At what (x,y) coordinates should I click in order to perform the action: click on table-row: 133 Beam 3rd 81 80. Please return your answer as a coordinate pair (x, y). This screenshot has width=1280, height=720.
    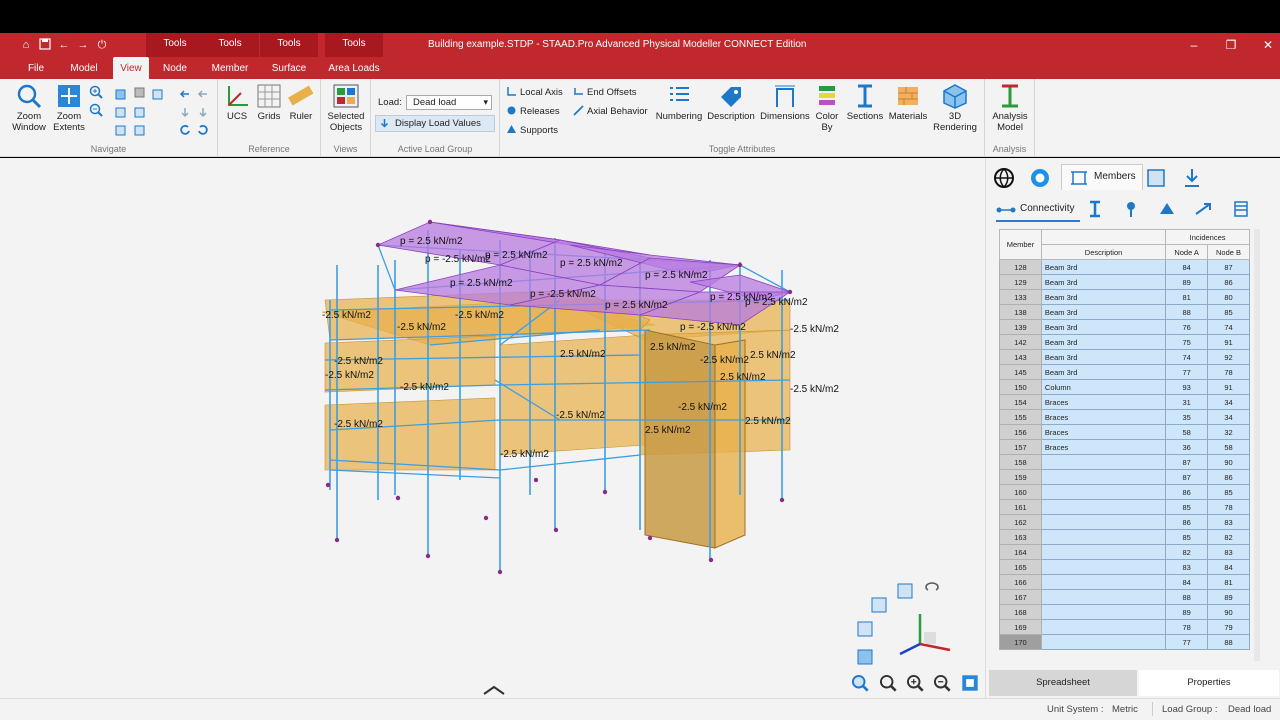
    Looking at the image, I should click on (1124, 297).